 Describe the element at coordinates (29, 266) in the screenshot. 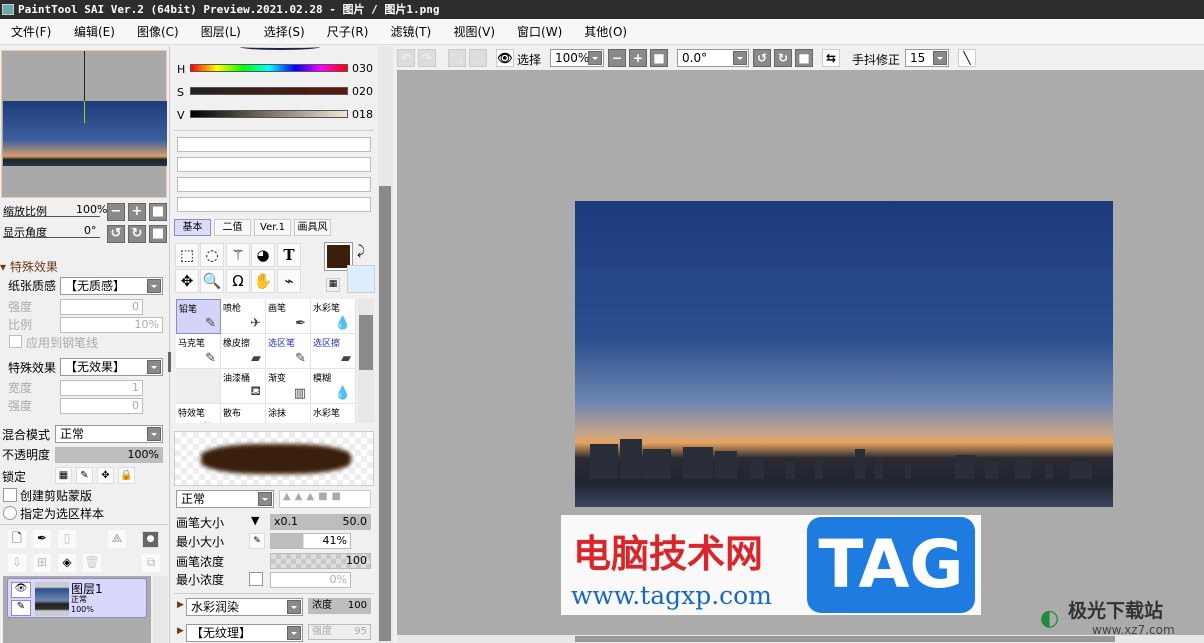

I see `effects-section-header: ▾ 特殊效果` at that location.